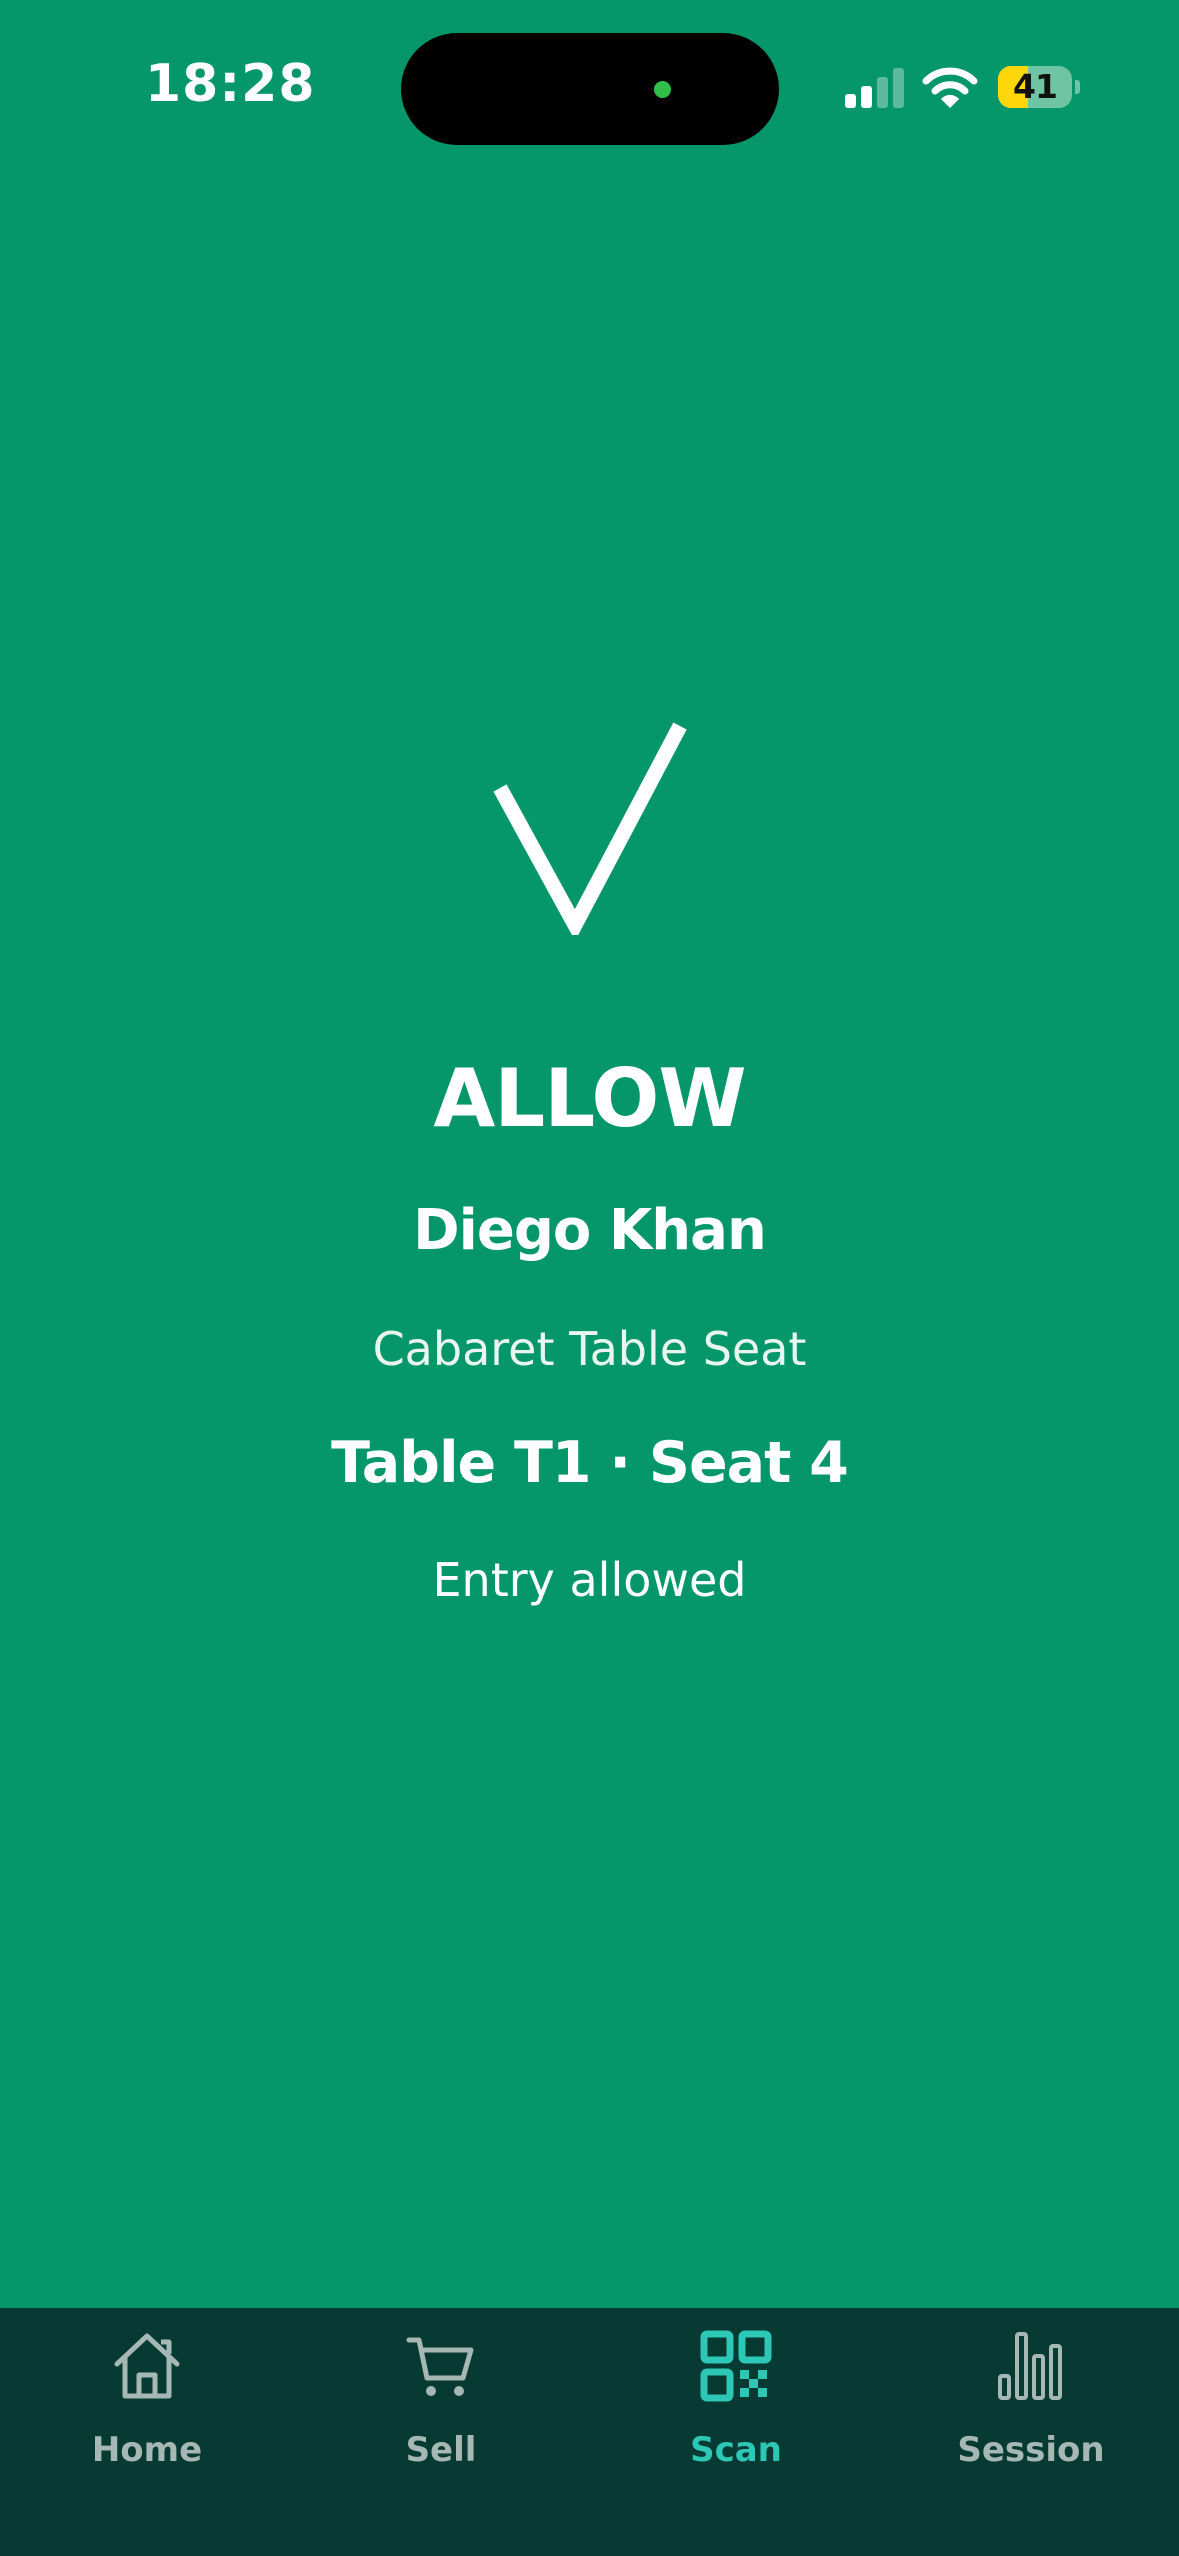 Image resolution: width=1179 pixels, height=2556 pixels. What do you see at coordinates (1035, 86) in the screenshot?
I see `battery-level: 41` at bounding box center [1035, 86].